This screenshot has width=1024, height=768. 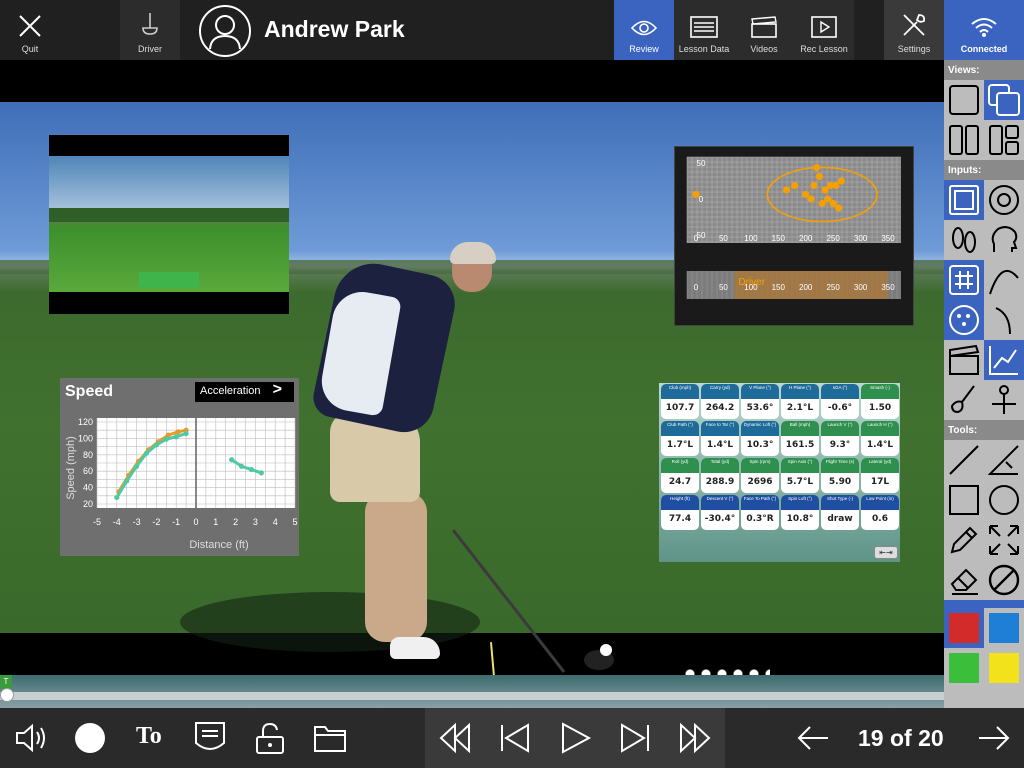 What do you see at coordinates (169, 224) in the screenshot?
I see `simulator-view` at bounding box center [169, 224].